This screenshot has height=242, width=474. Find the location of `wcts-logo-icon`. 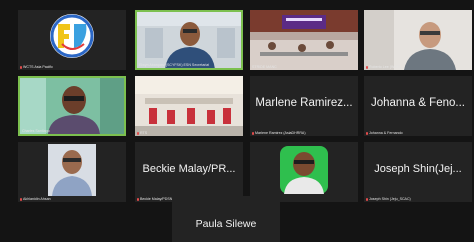

wcts-logo-icon is located at coordinates (72, 40).